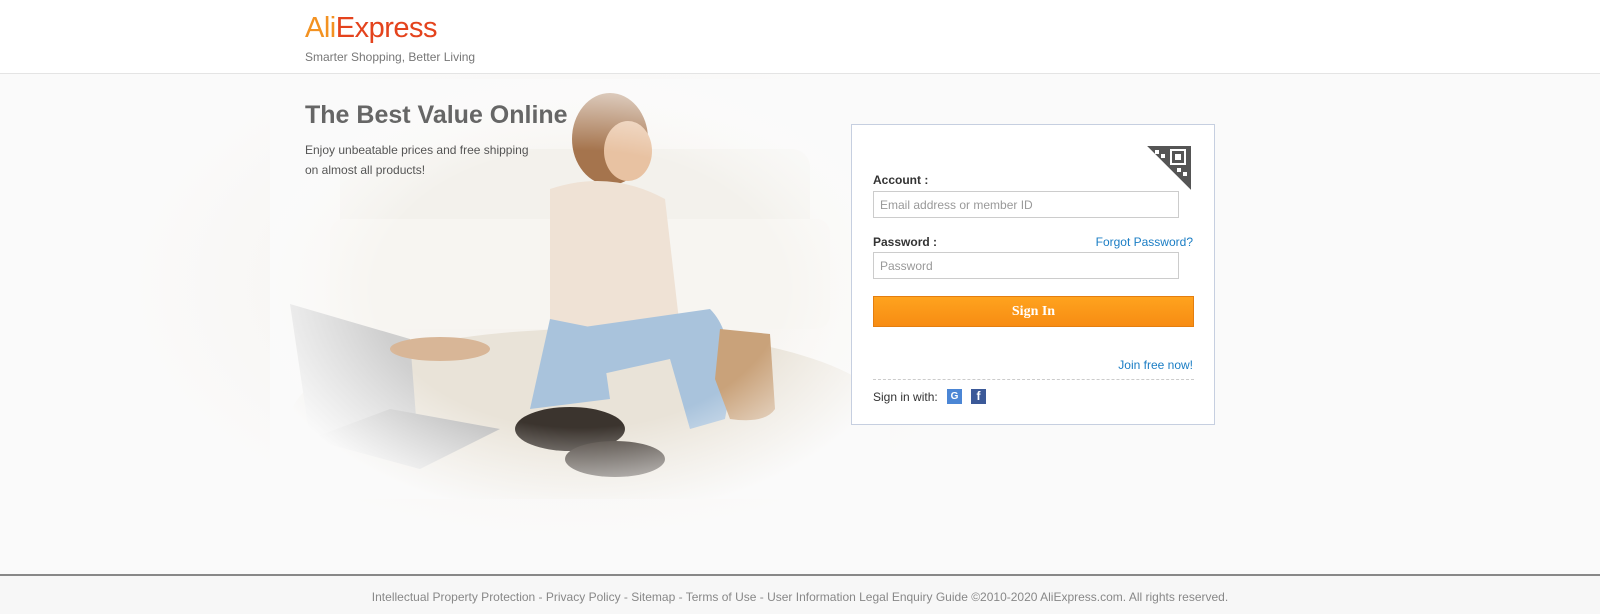  I want to click on forgot-password-link: Forgot Password?, so click(1144, 242).